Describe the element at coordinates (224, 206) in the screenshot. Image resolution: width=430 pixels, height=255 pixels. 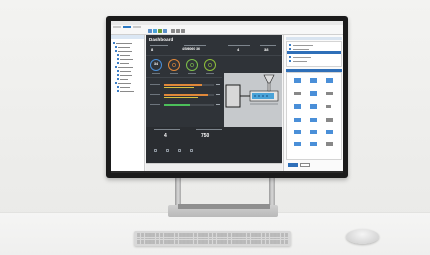
I see `stand-hinge` at that location.